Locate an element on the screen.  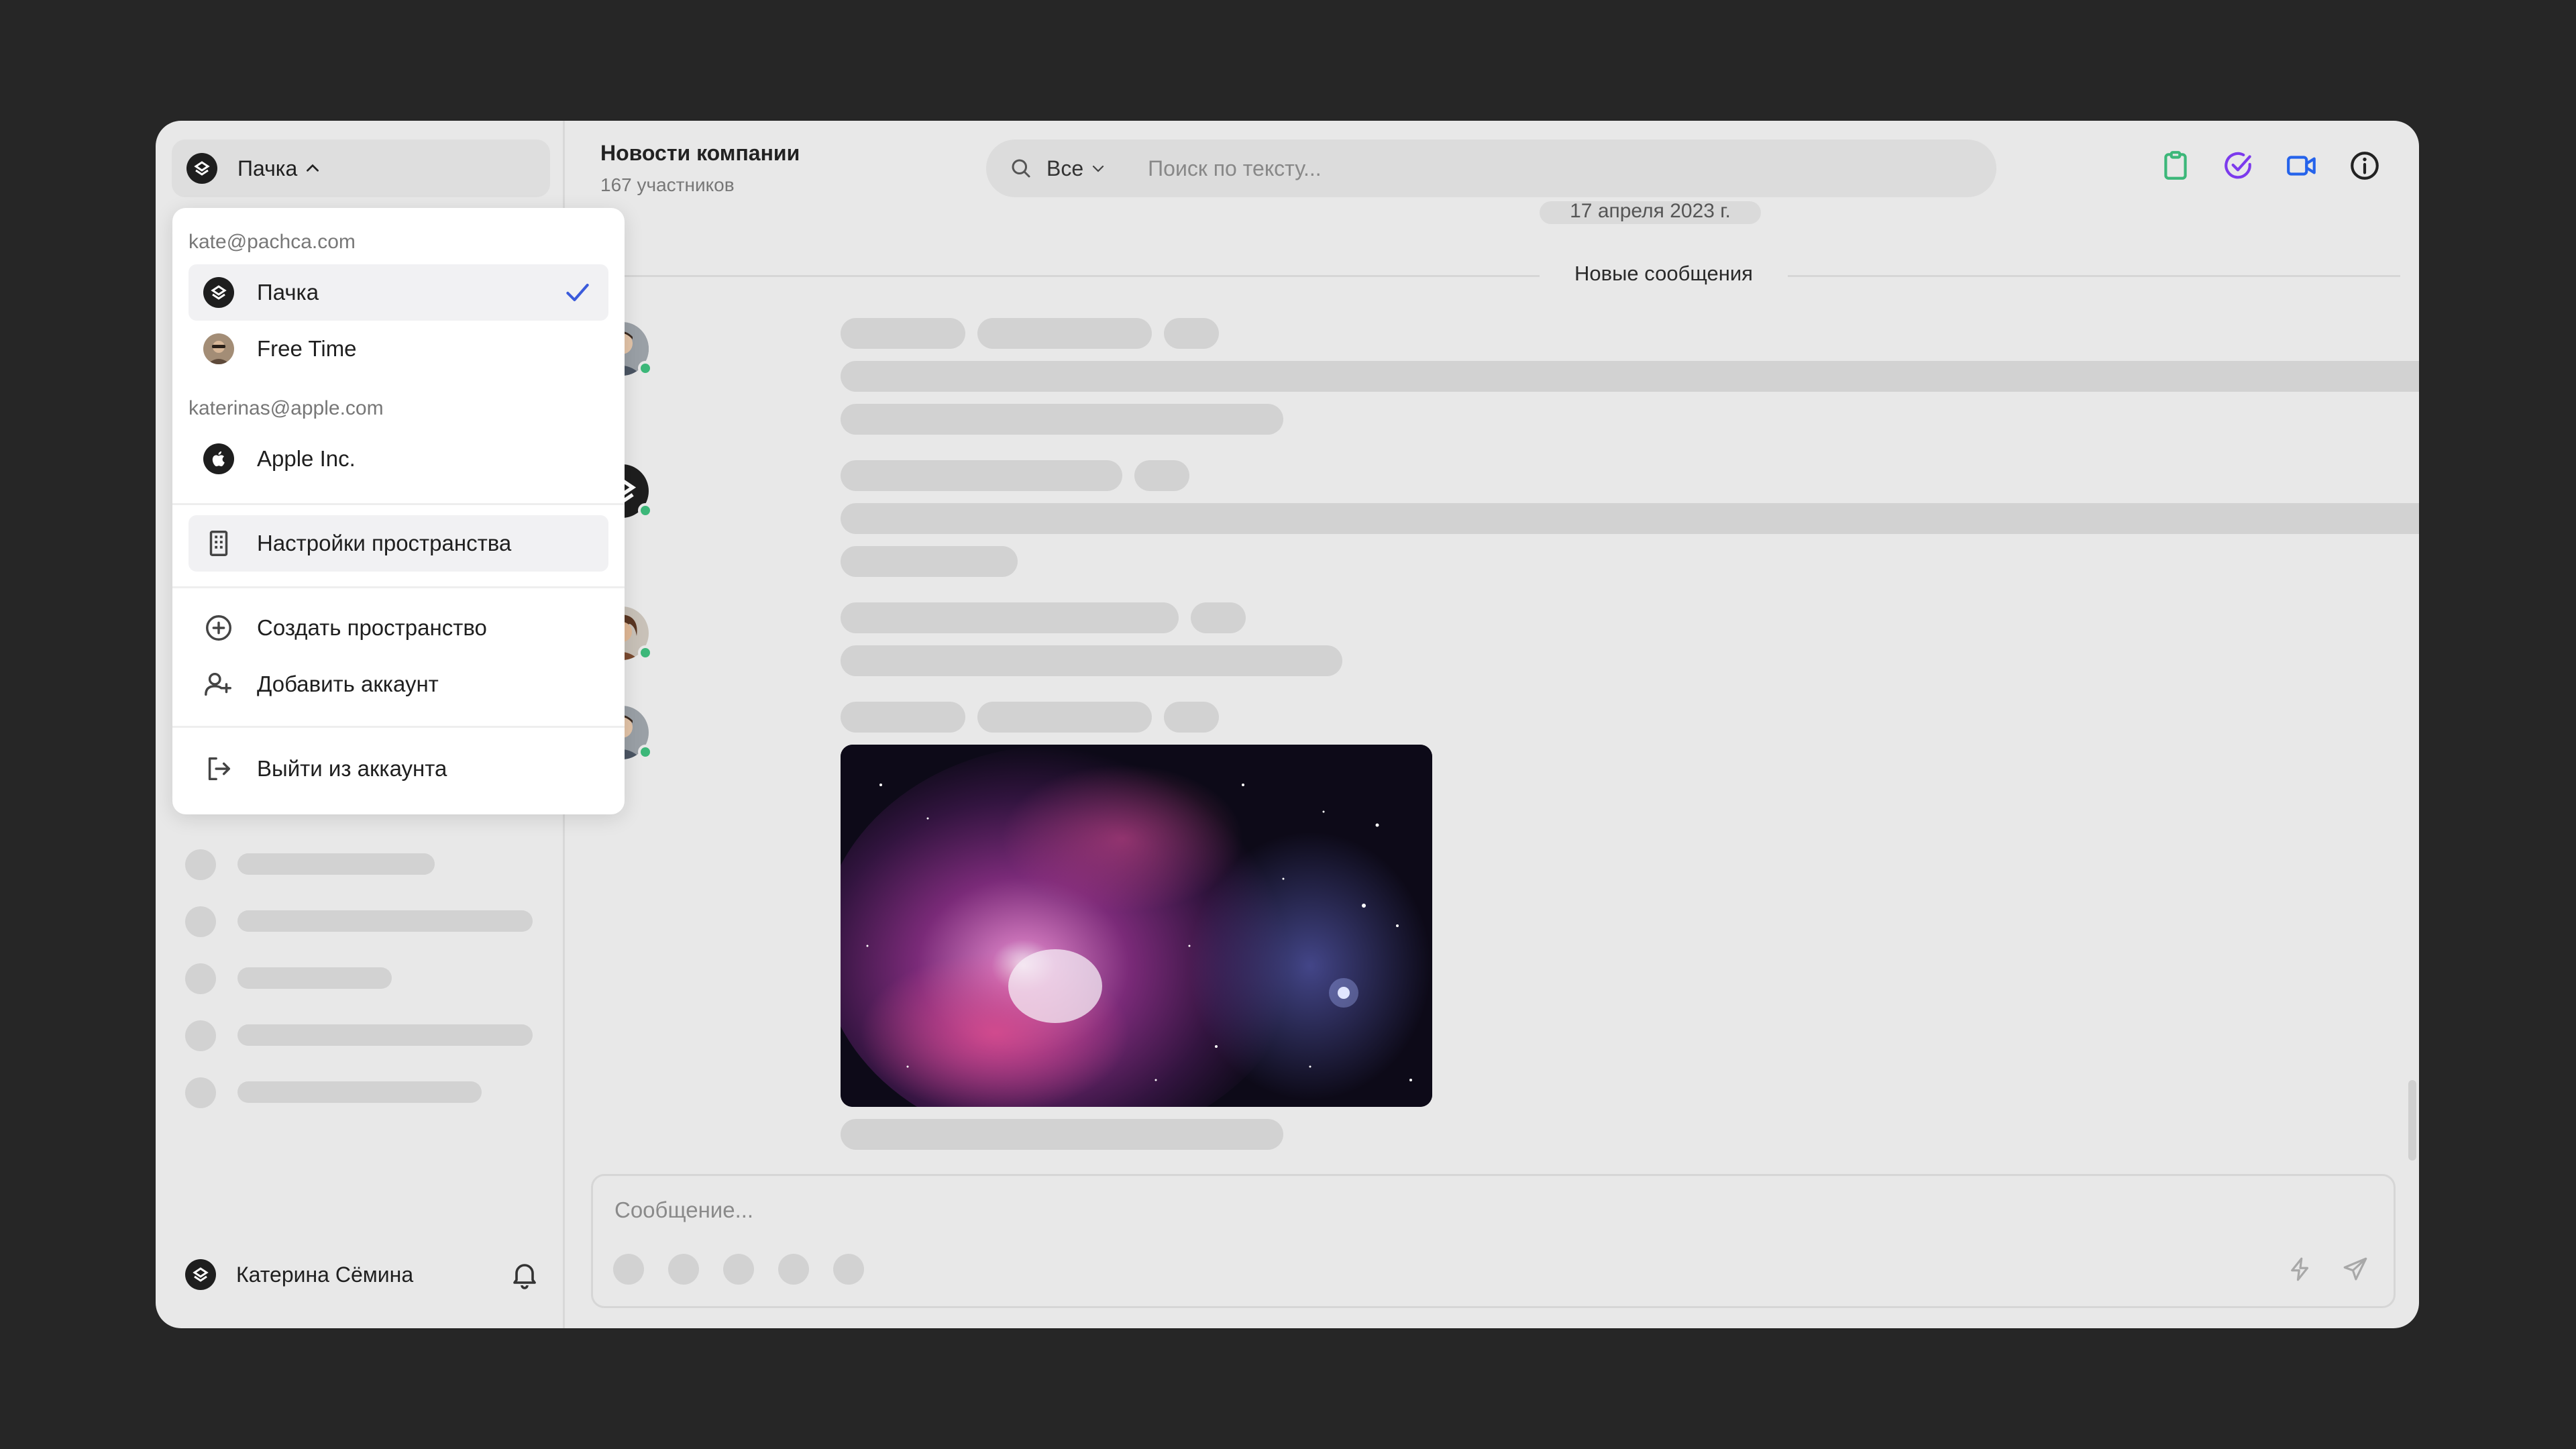
plus-circle-icon is located at coordinates (218, 628).